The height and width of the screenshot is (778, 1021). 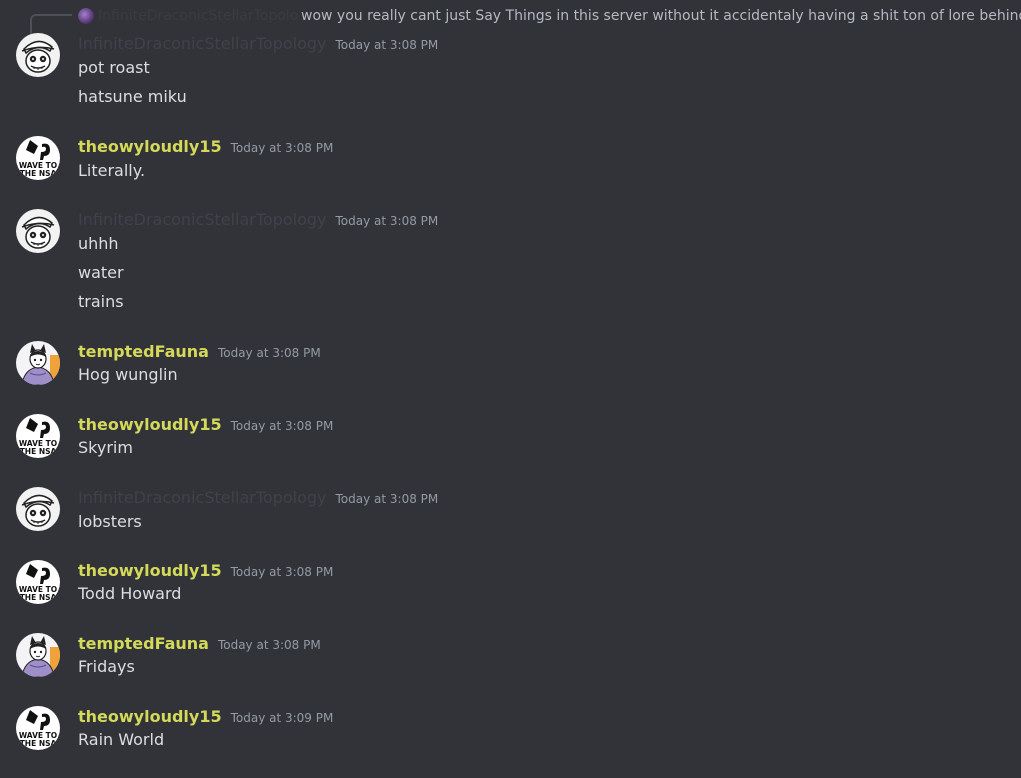 I want to click on message-text: Literally., so click(x=112, y=170).